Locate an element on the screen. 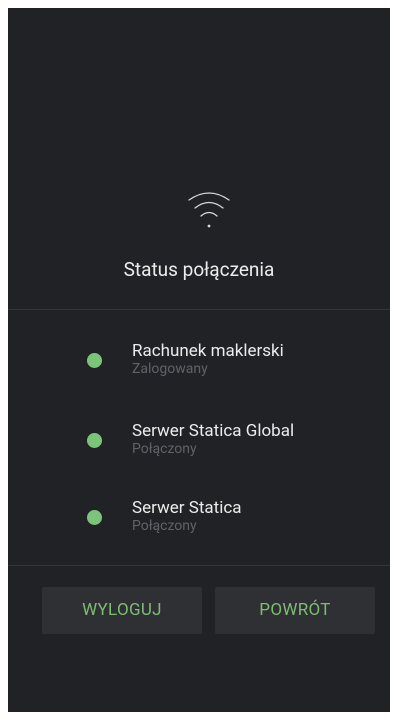 Image resolution: width=403 pixels, height=725 pixels. status-item-server: Serwer Statica Połączony is located at coordinates (199, 521).